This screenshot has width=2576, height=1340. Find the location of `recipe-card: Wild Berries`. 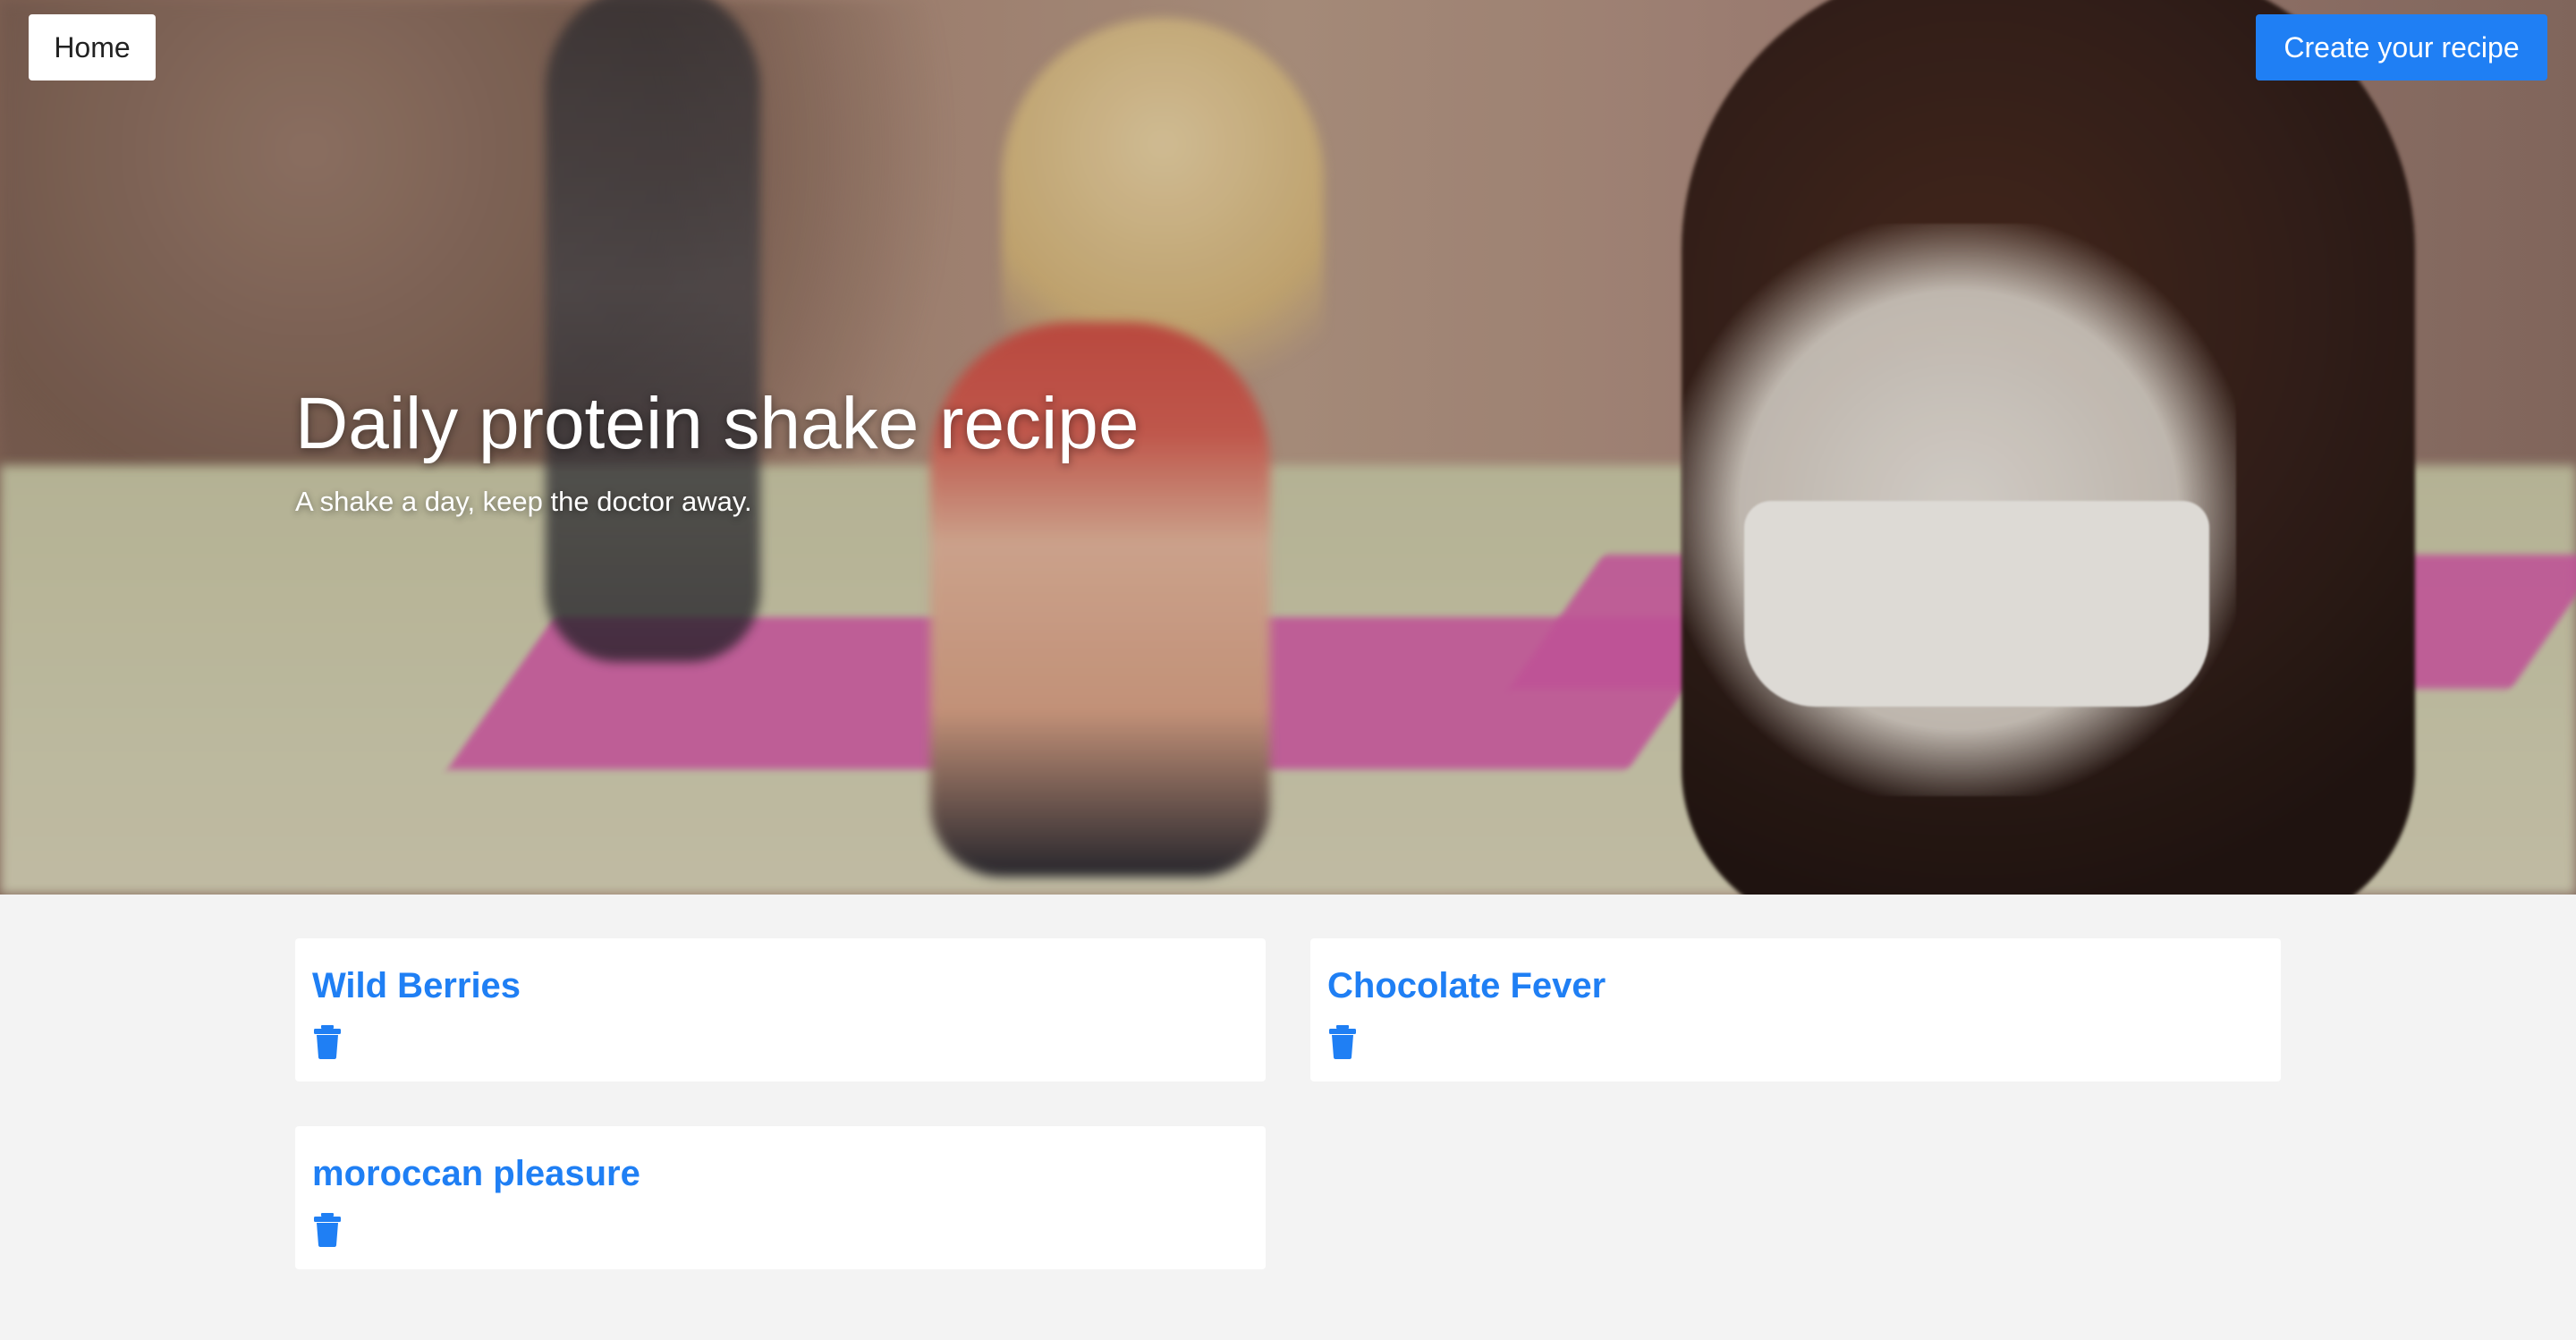

recipe-card: Wild Berries is located at coordinates (780, 1009).